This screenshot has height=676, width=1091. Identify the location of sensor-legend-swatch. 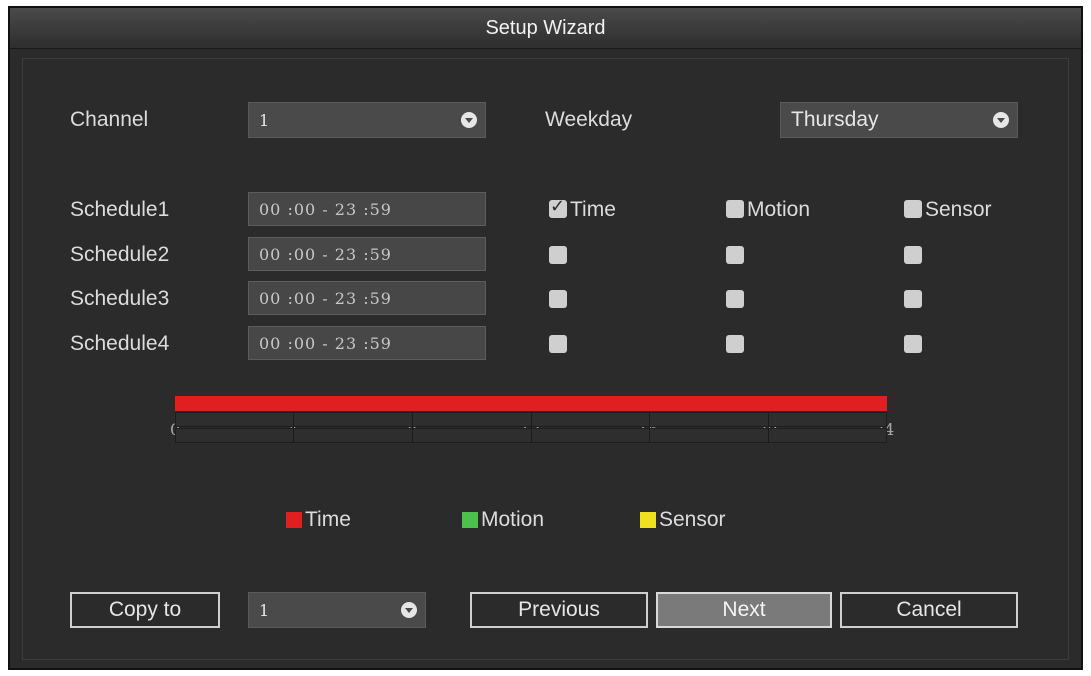
(648, 520).